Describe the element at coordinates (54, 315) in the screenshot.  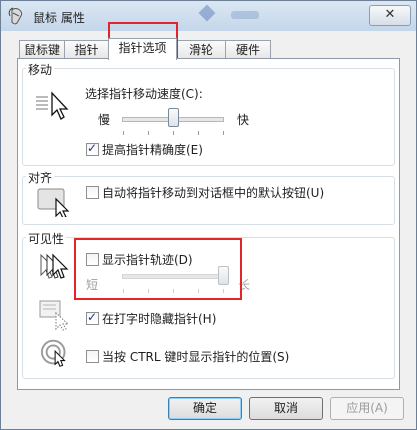
I see `hide-pointer-icon` at that location.